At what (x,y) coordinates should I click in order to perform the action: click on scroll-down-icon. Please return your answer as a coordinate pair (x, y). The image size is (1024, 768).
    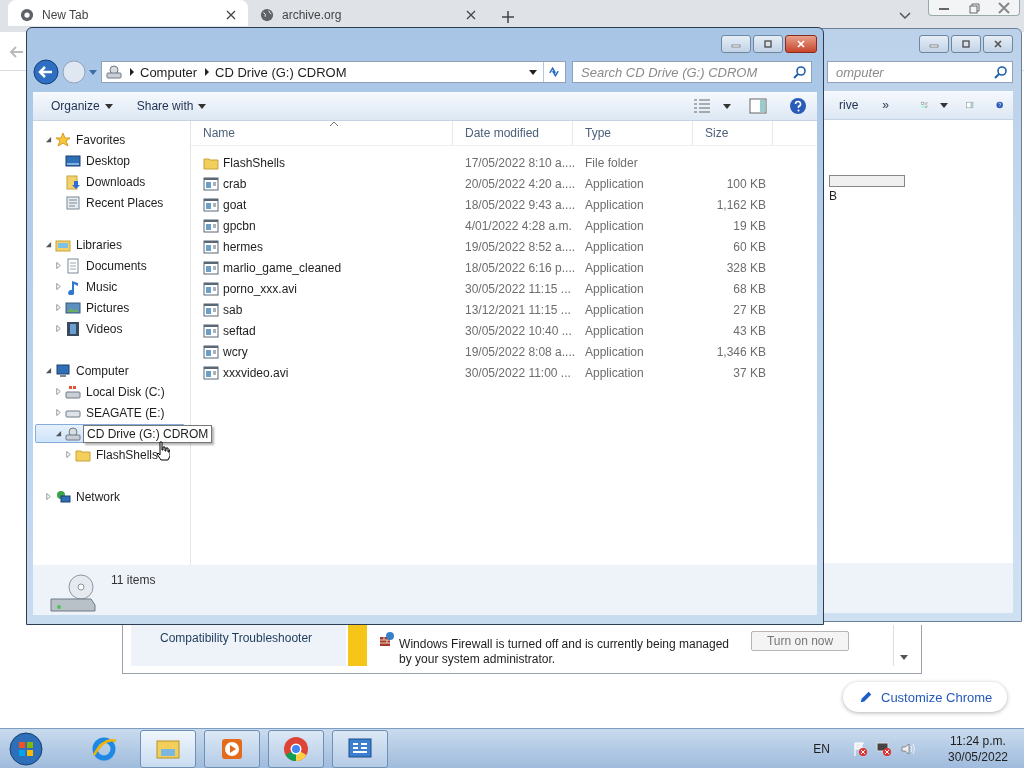
    Looking at the image, I should click on (904, 657).